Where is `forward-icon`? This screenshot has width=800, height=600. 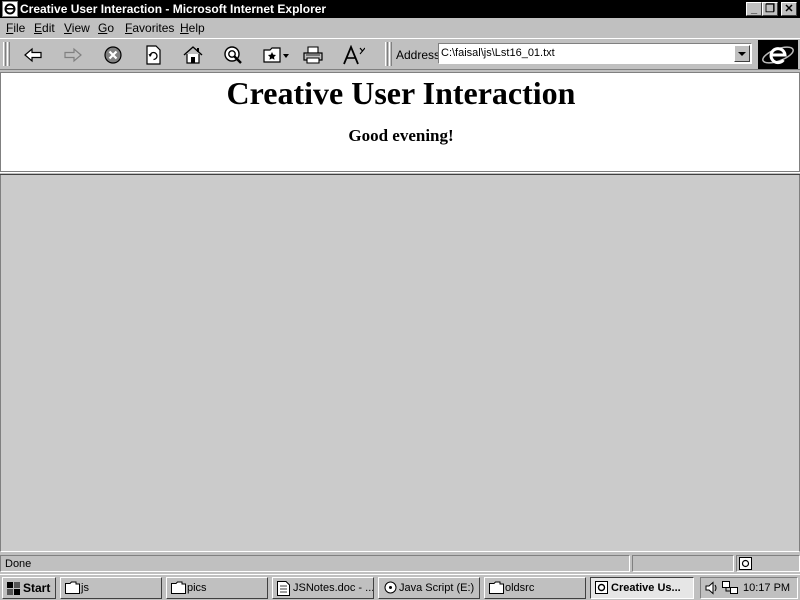 forward-icon is located at coordinates (73, 55).